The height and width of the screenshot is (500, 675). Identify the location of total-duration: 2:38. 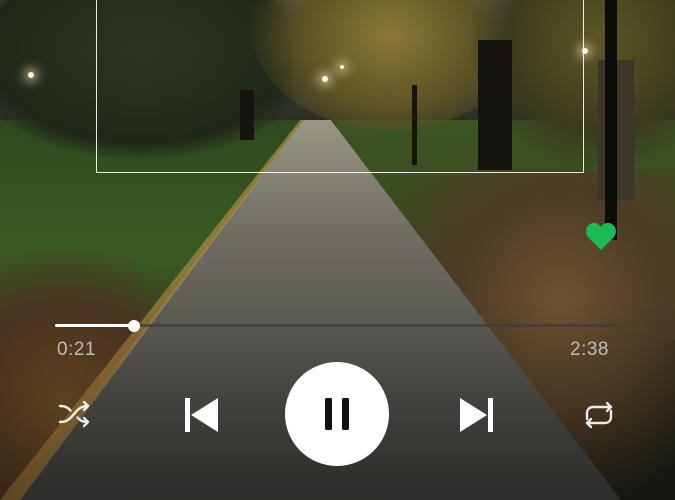
(589, 349).